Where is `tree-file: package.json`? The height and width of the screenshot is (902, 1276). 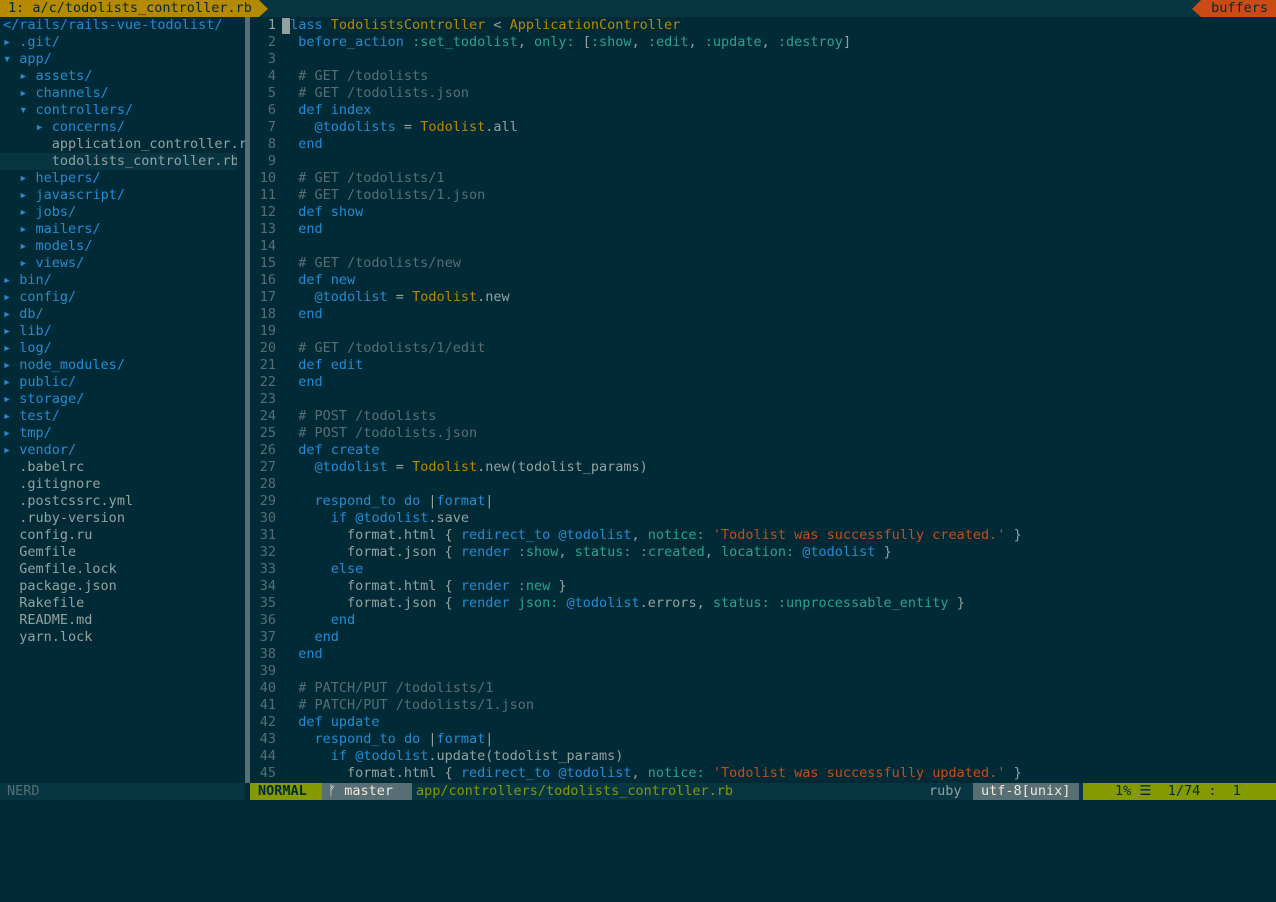 tree-file: package.json is located at coordinates (122, 586).